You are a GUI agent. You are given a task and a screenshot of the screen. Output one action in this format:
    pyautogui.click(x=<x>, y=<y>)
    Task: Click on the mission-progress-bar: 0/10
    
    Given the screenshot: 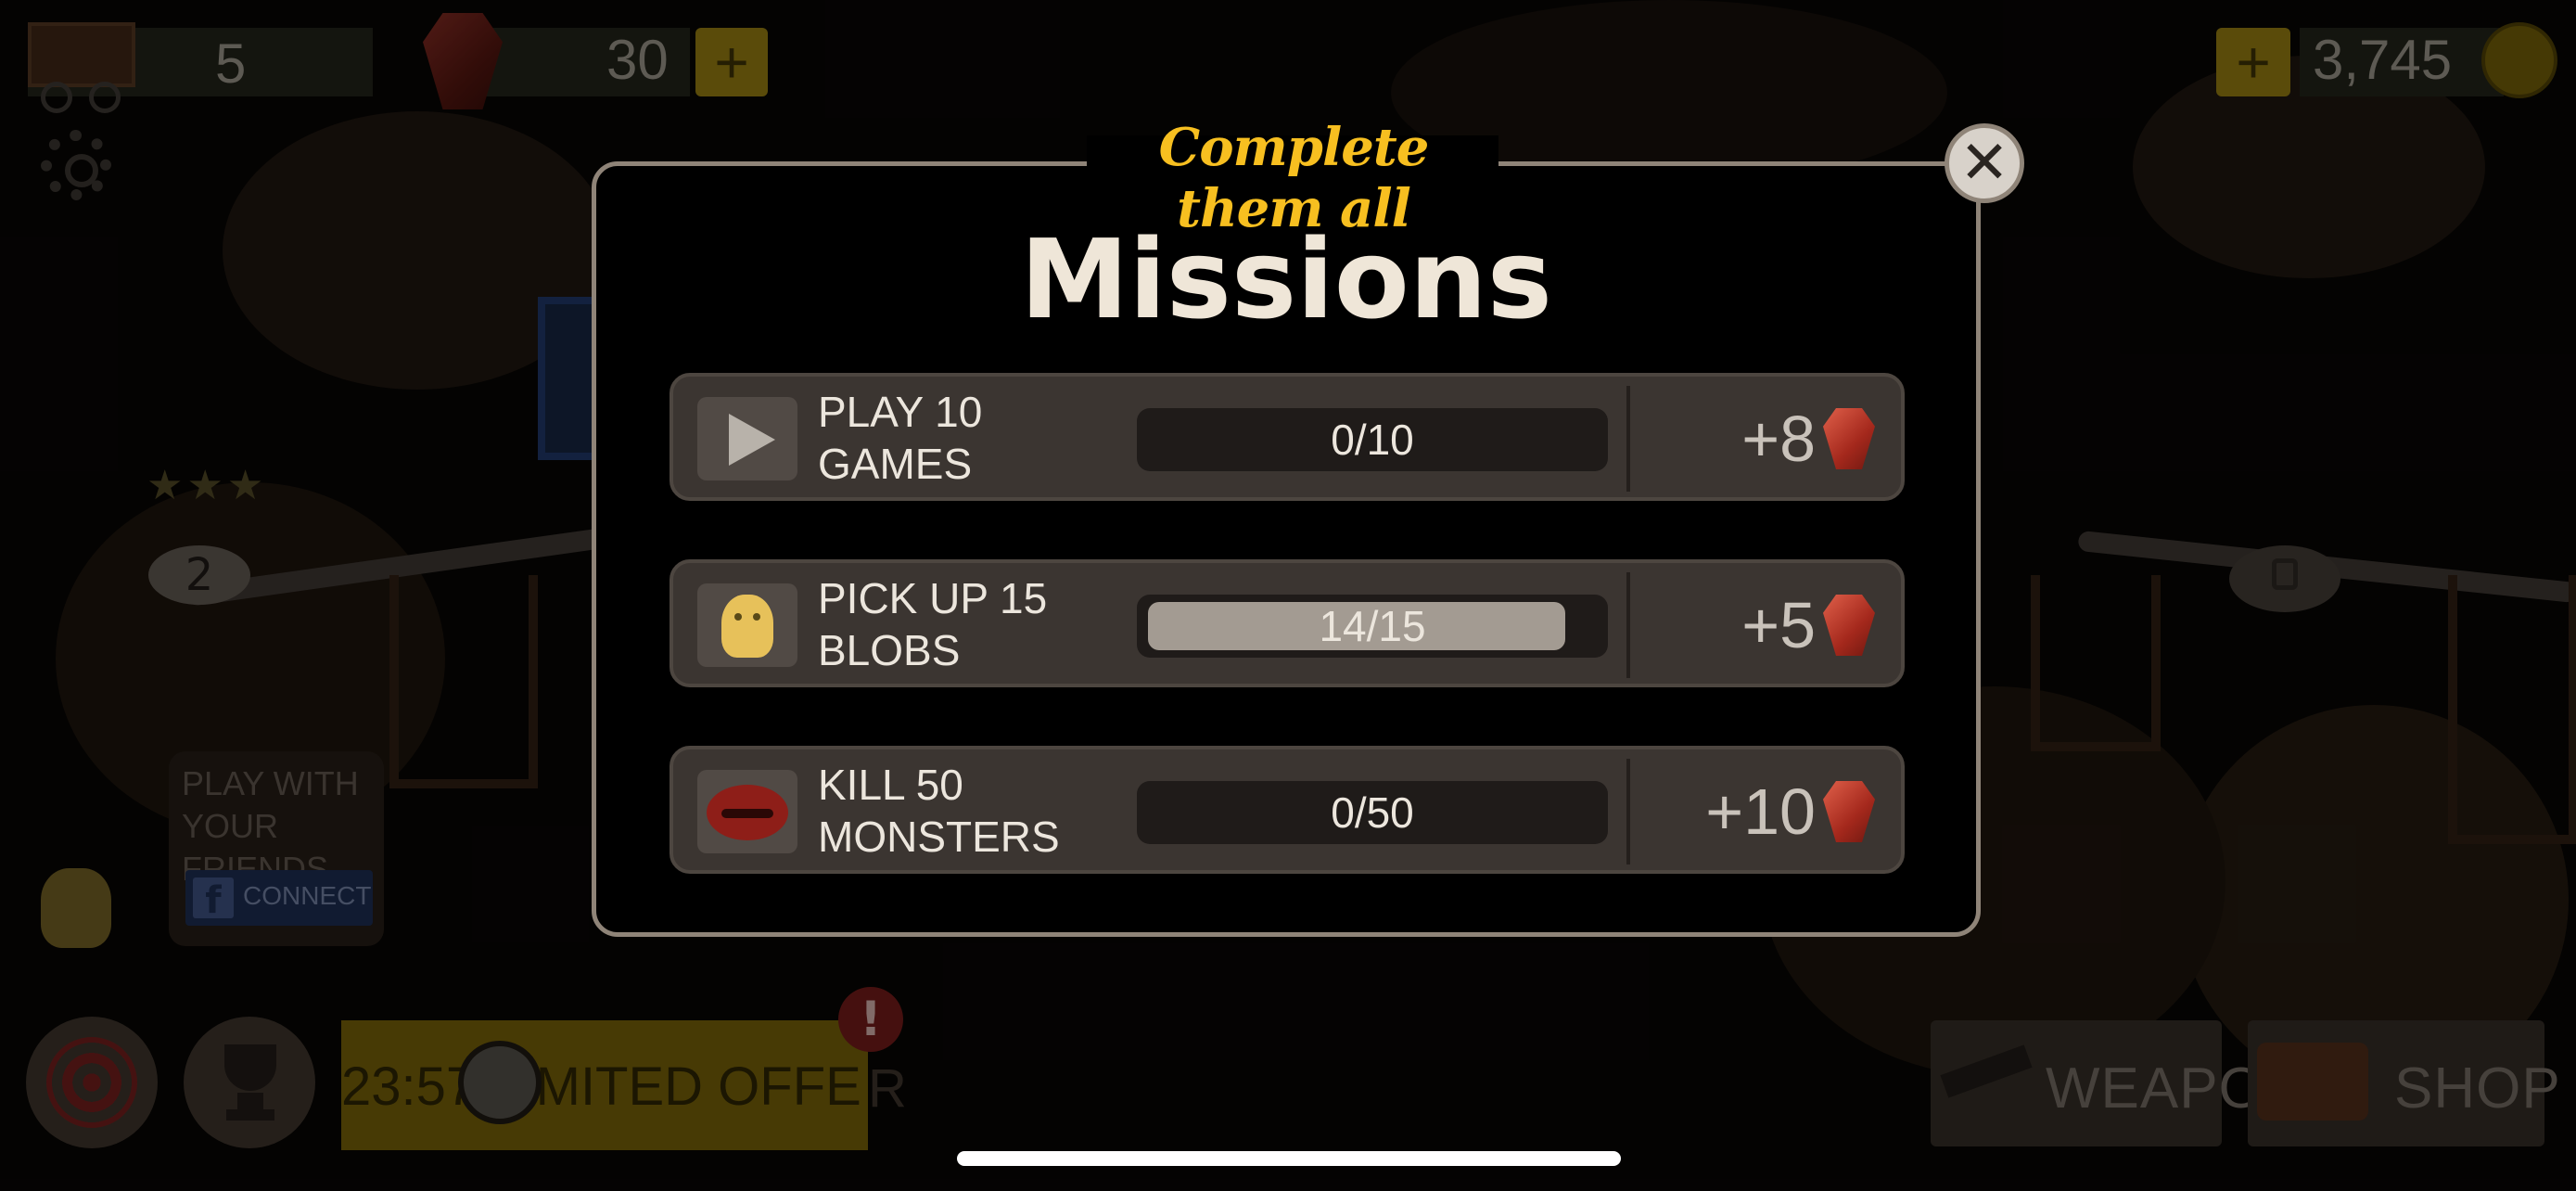 What is the action you would take?
    pyautogui.click(x=1372, y=439)
    